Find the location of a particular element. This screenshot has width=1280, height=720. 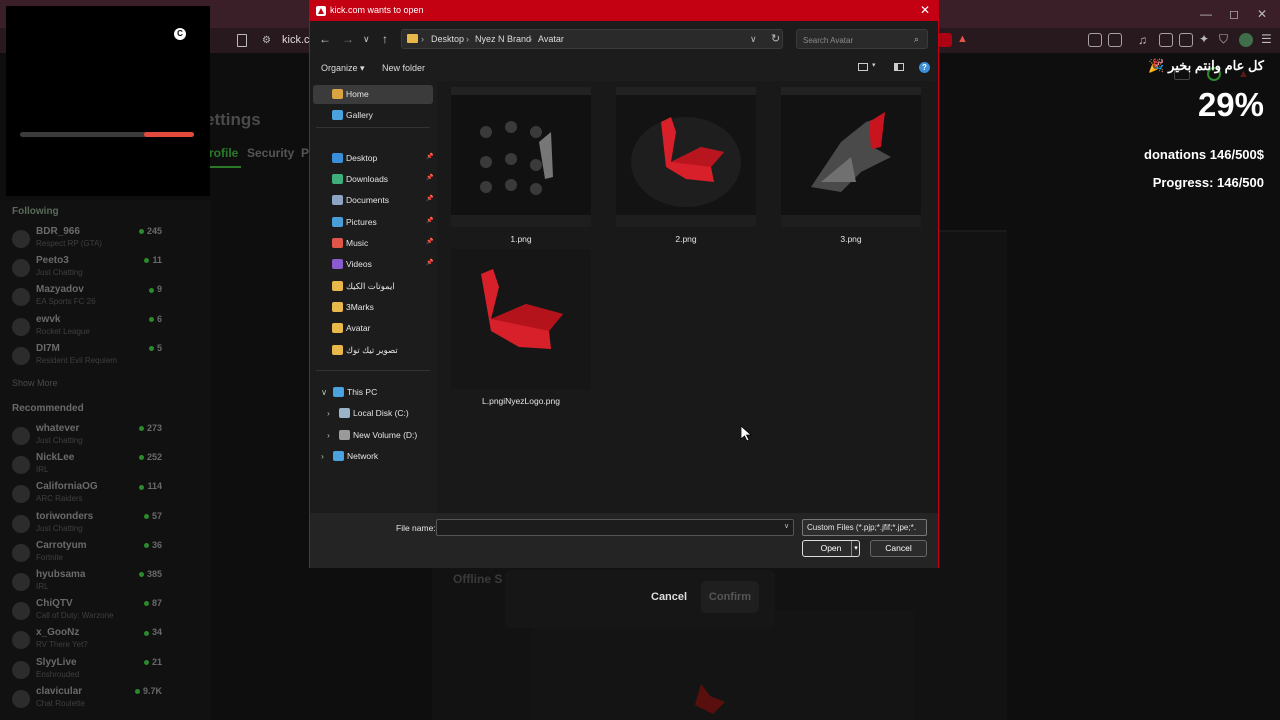

channel-category: Enshrouded is located at coordinates (58, 674).